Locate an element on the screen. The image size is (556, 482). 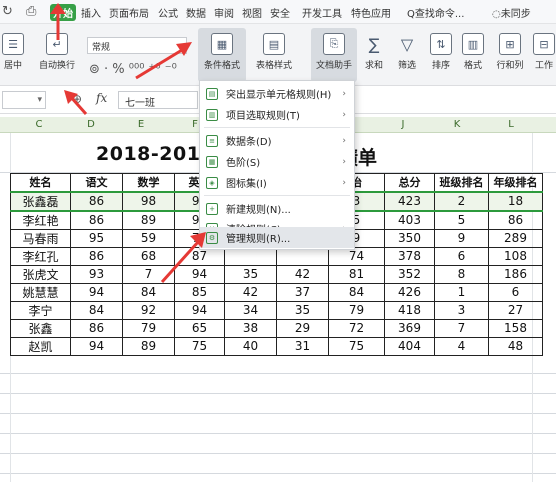
menu-item-color-scale: ▦ 色阶(S) › is located at coordinates (277, 161).